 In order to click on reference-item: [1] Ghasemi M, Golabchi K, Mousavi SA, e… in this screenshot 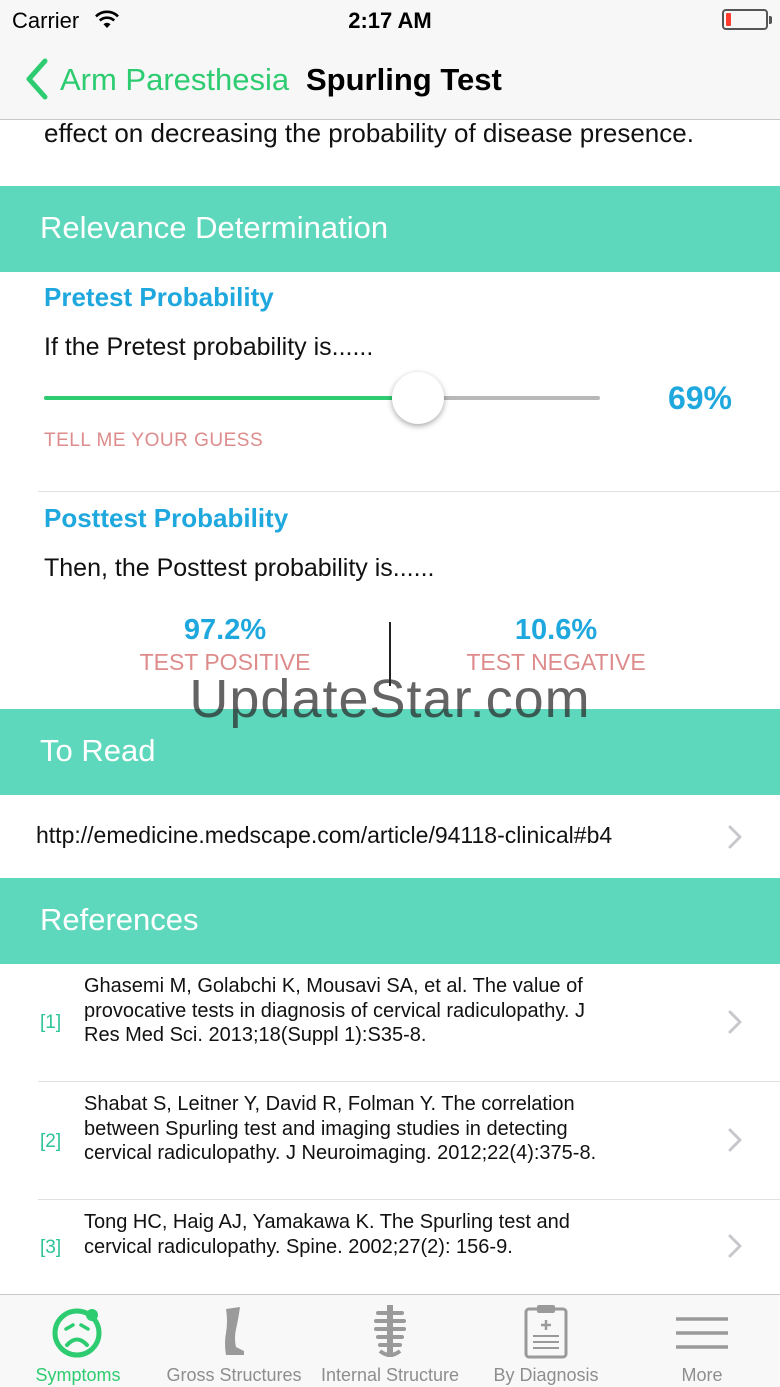, I will do `click(390, 1023)`.